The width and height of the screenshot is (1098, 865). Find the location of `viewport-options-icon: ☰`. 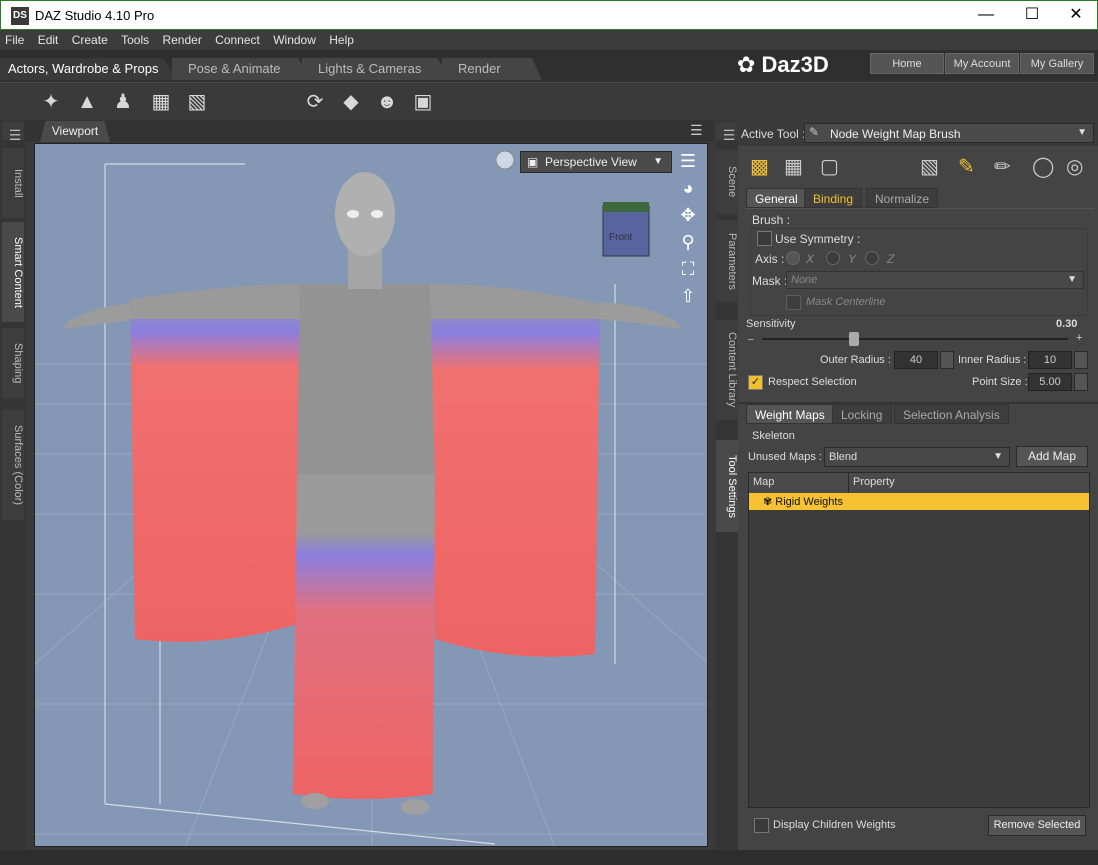

viewport-options-icon: ☰ is located at coordinates (688, 163).